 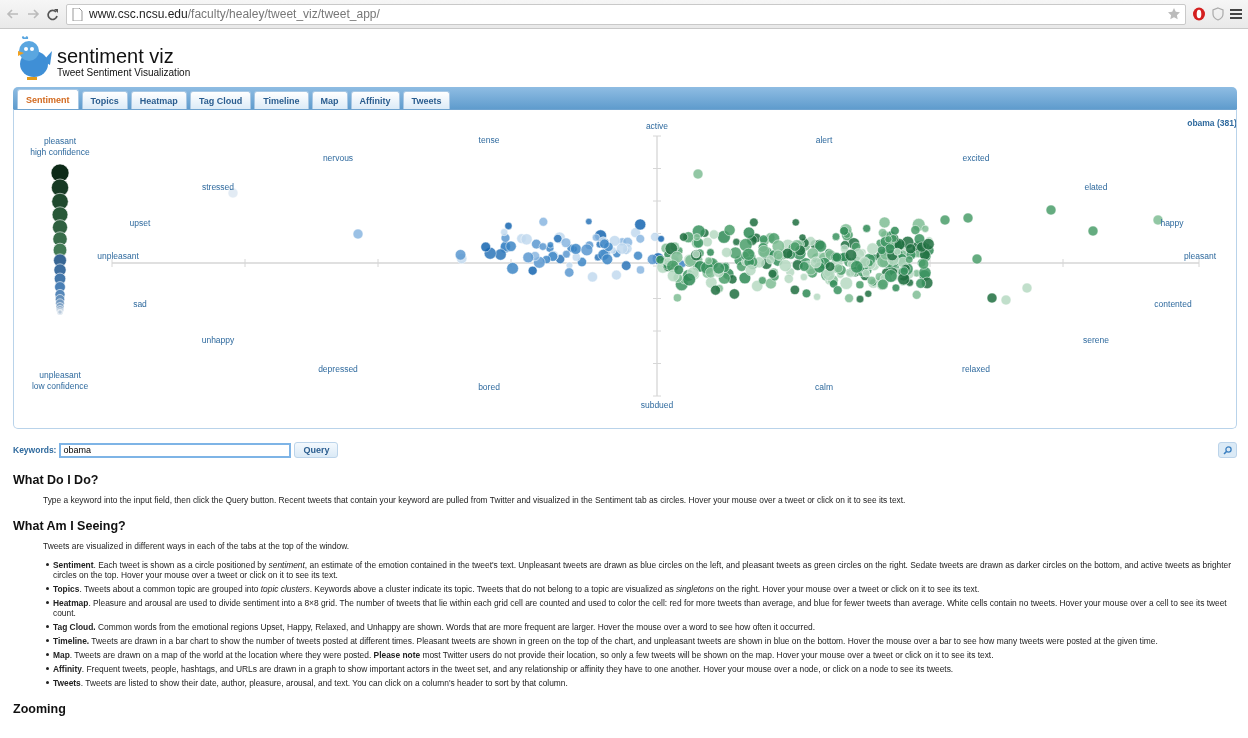 What do you see at coordinates (281, 100) in the screenshot?
I see `tab: Timeline` at bounding box center [281, 100].